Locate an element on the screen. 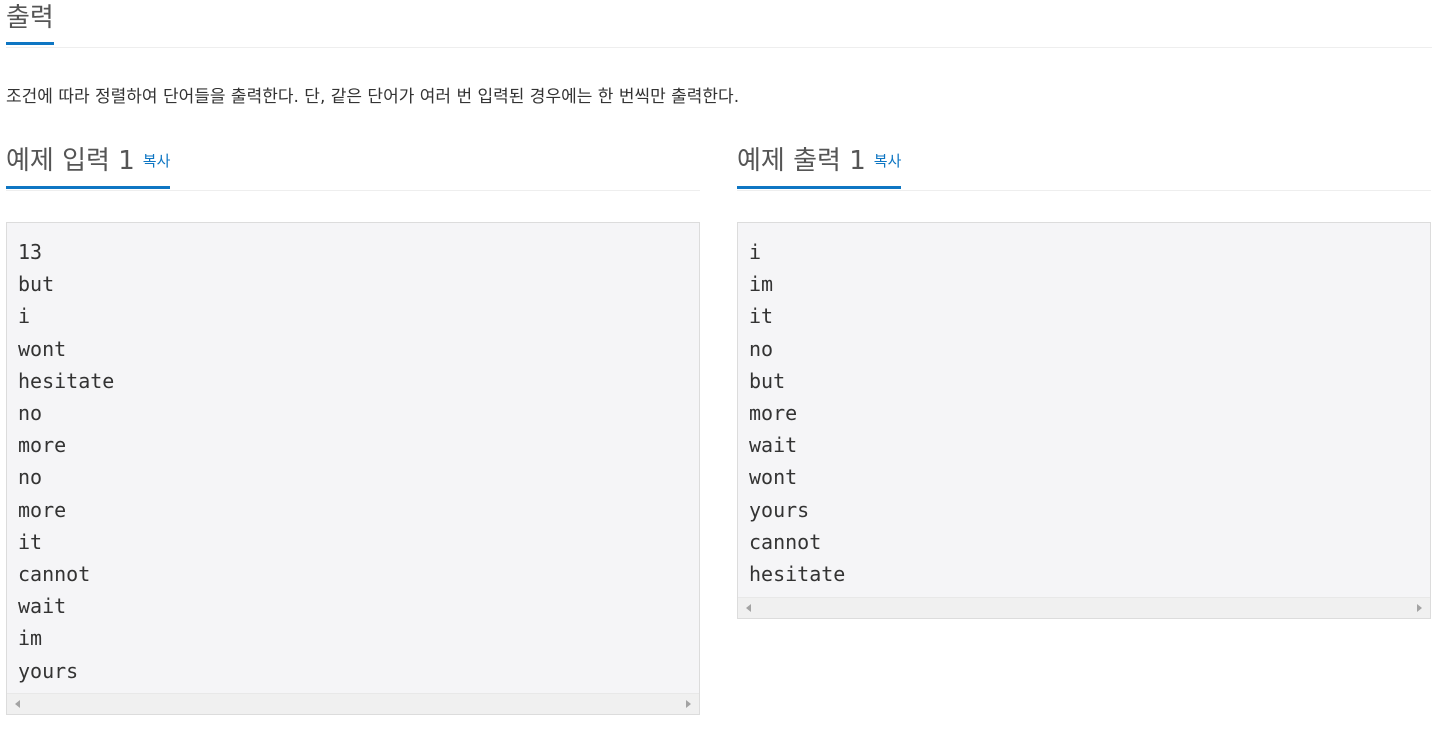 Image resolution: width=1437 pixels, height=735 pixels. sample-output-header: 예제 출력 1 복사 is located at coordinates (1084, 166).